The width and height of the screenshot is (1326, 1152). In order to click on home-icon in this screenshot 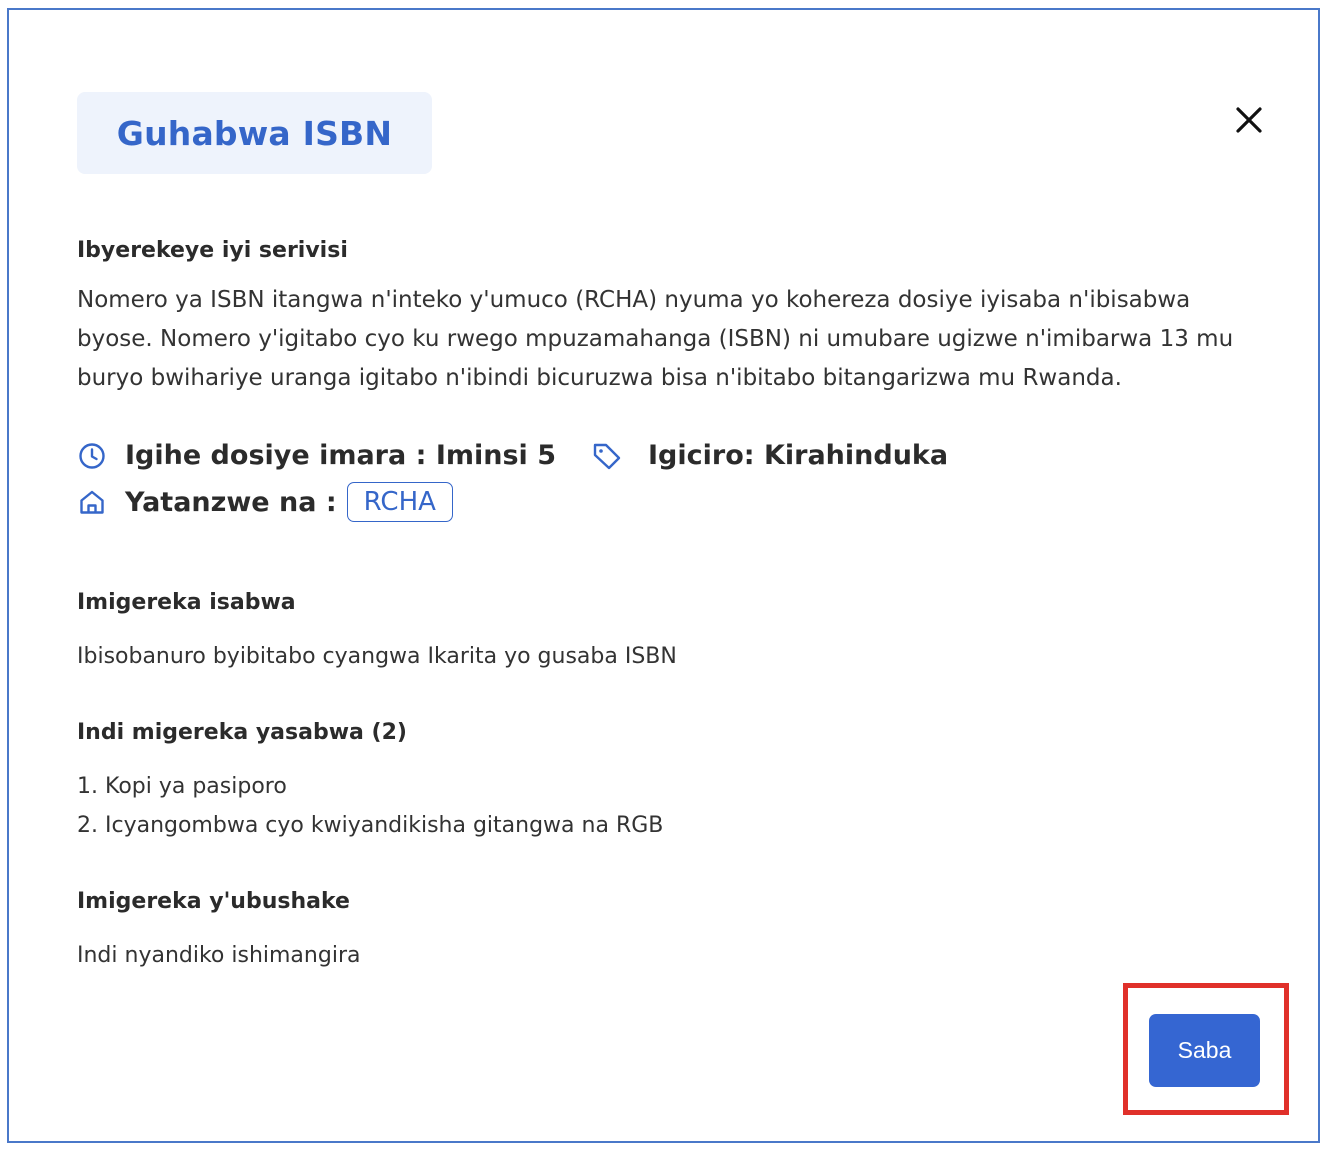, I will do `click(92, 502)`.